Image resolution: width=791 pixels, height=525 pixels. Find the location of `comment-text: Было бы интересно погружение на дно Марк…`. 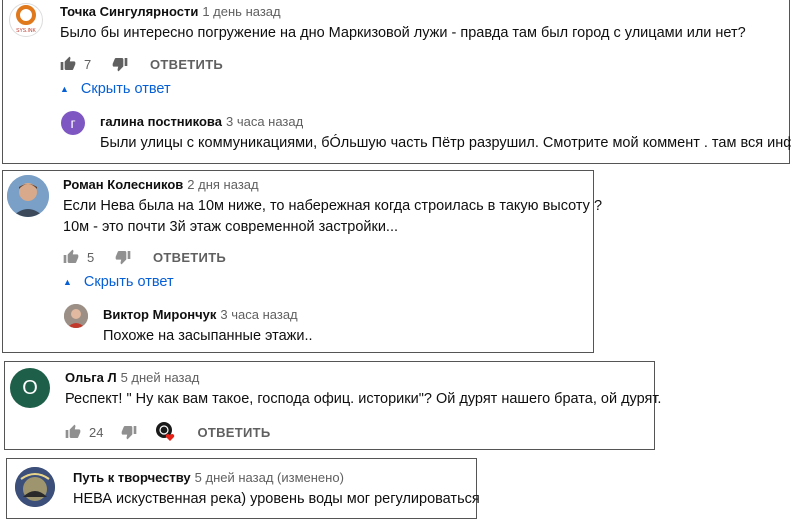

comment-text: Было бы интересно погружение на дно Марк… is located at coordinates (403, 33).